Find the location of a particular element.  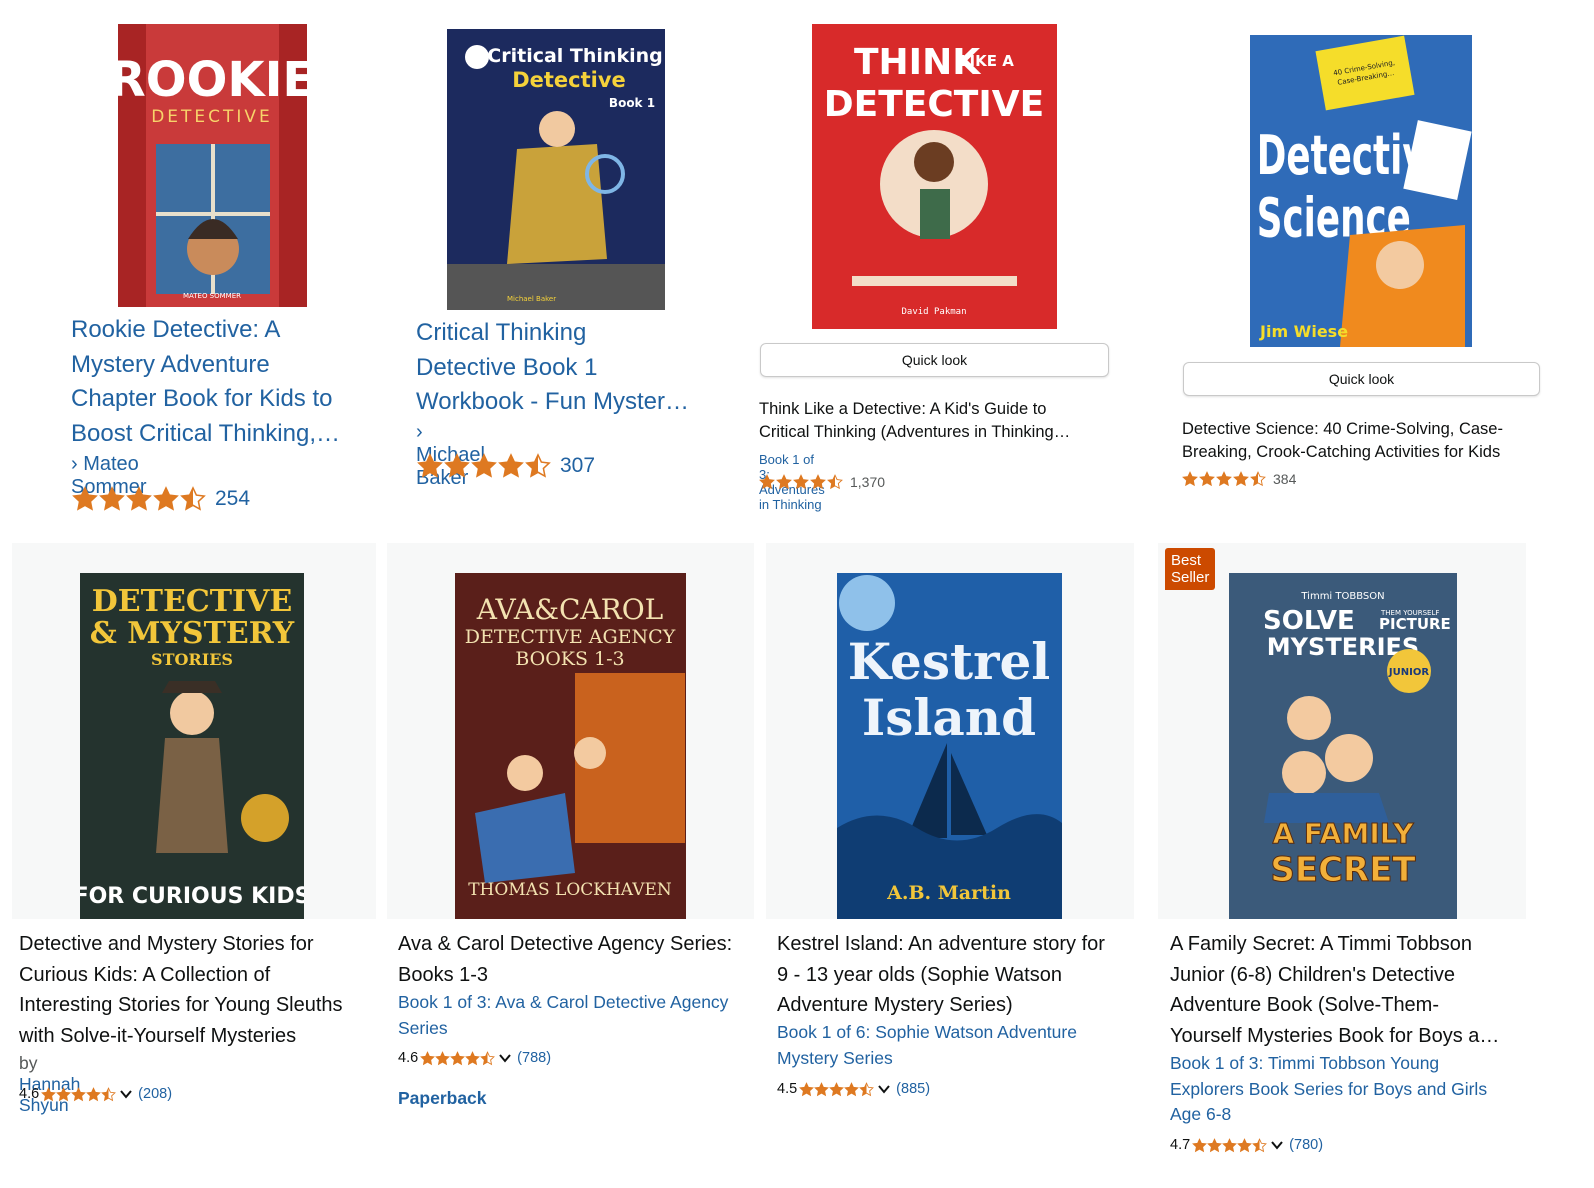

review-count: 307 is located at coordinates (577, 466).